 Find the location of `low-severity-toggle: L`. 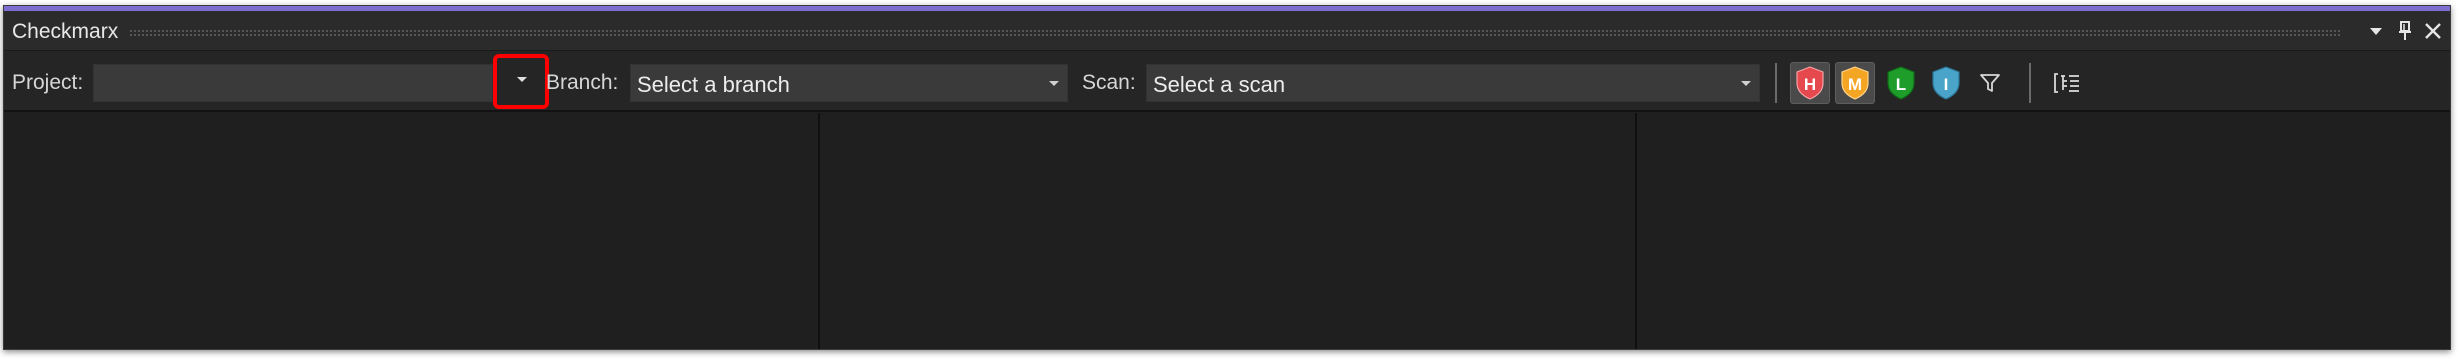

low-severity-toggle: L is located at coordinates (1901, 83).